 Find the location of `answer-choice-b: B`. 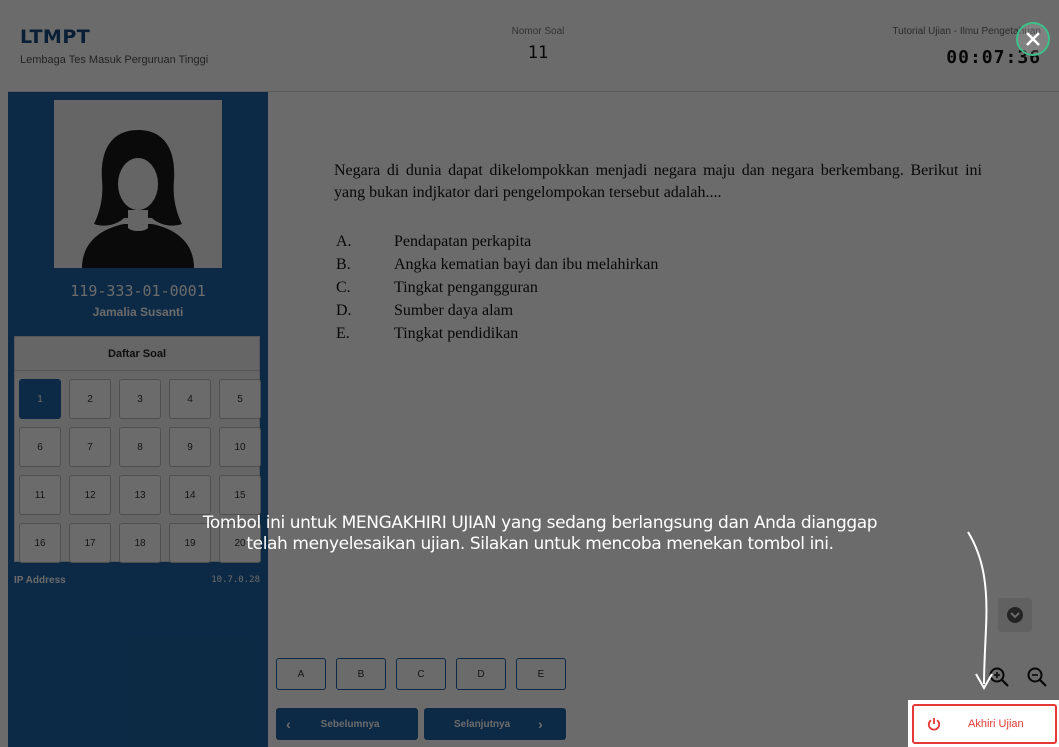

answer-choice-b: B is located at coordinates (361, 674).